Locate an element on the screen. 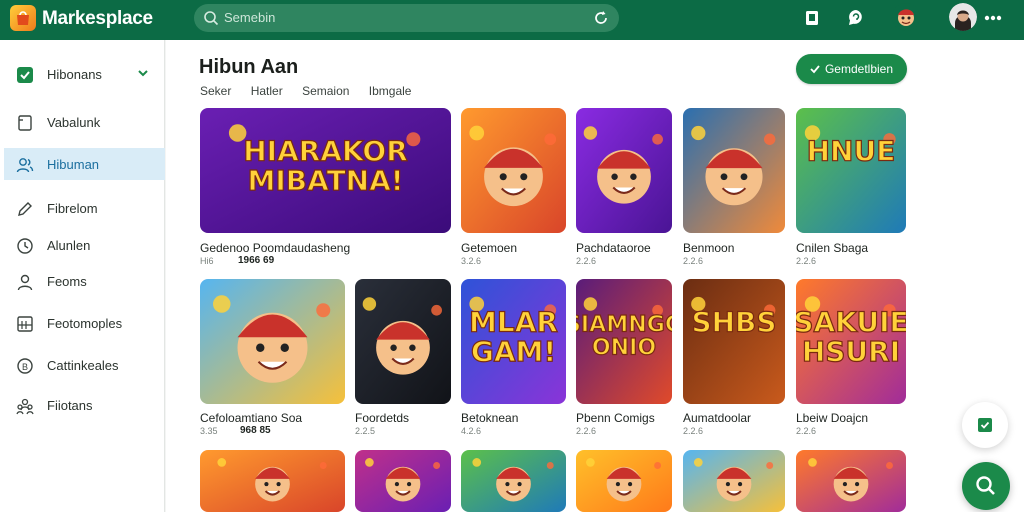 This screenshot has width=1024, height=512. app-tile: SIAMNGGONIO is located at coordinates (624, 341).